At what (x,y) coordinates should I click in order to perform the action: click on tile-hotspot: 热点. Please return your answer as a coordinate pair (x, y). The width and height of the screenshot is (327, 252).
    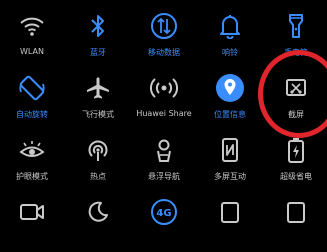
    Looking at the image, I should click on (98, 160).